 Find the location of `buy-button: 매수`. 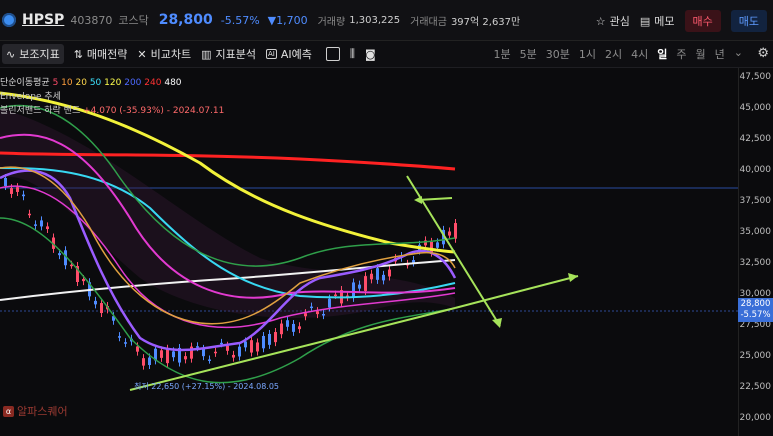

buy-button: 매수 is located at coordinates (702, 21).